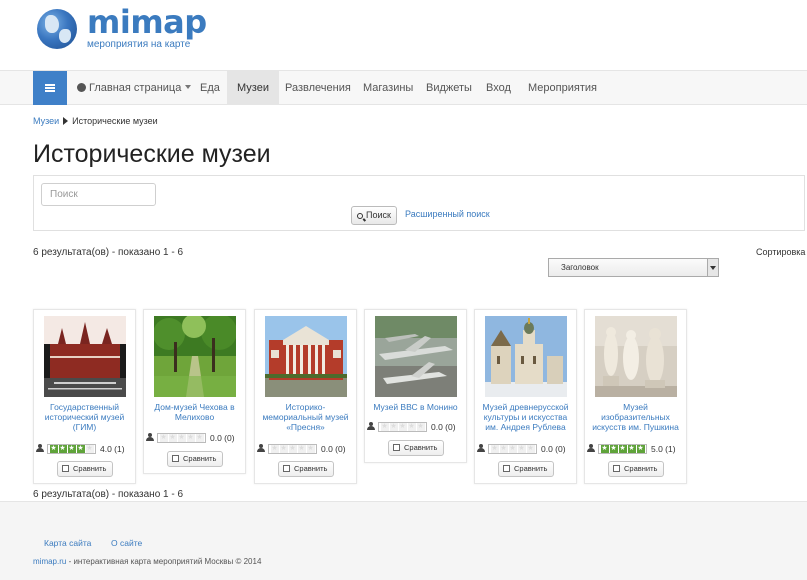  I want to click on museum-title-link: Дом-музей Чехова в Мелихово, so click(194, 412).